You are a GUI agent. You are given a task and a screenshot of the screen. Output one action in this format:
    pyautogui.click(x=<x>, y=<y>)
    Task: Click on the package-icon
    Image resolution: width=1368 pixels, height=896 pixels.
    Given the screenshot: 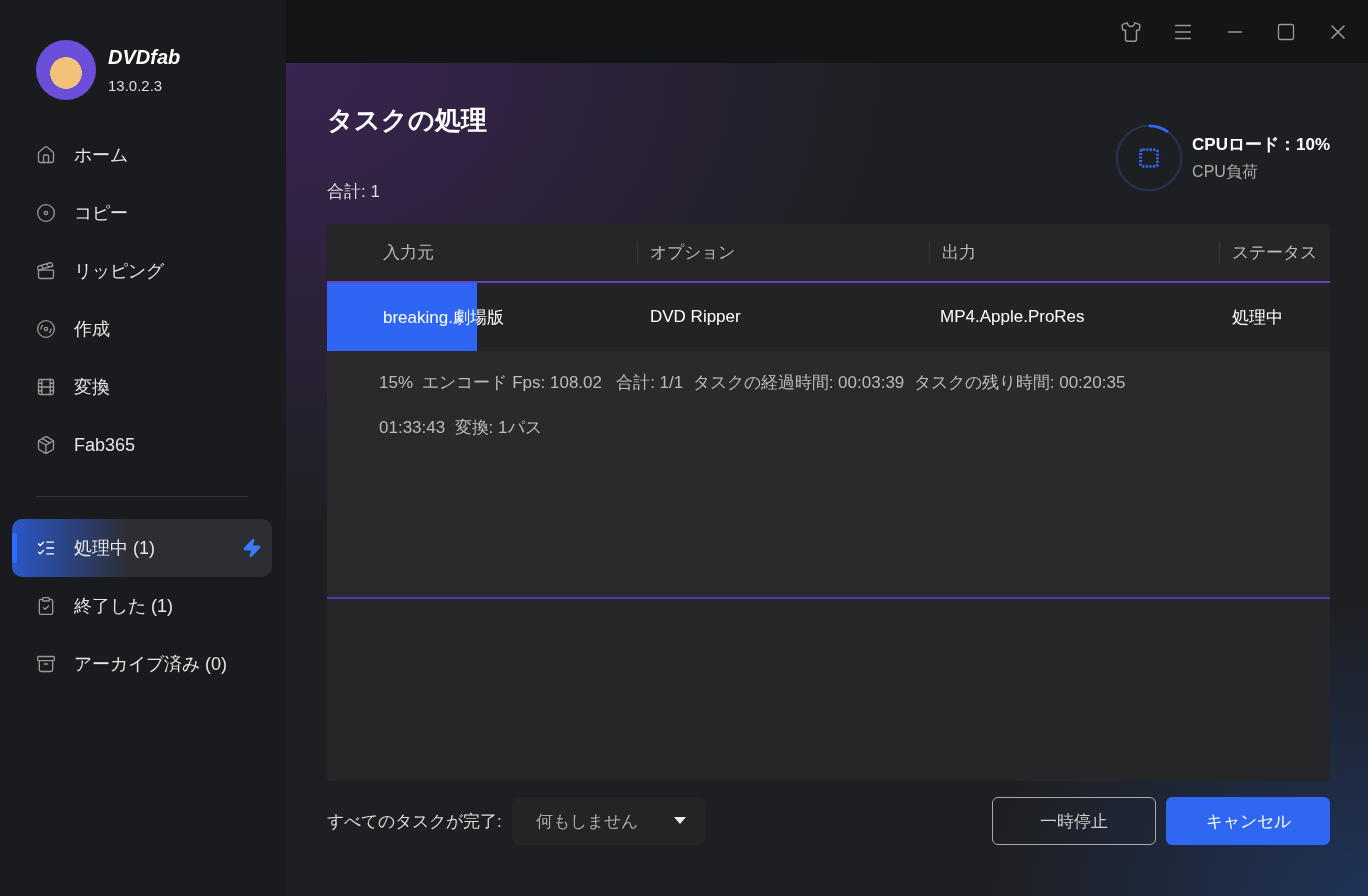 What is the action you would take?
    pyautogui.click(x=46, y=445)
    